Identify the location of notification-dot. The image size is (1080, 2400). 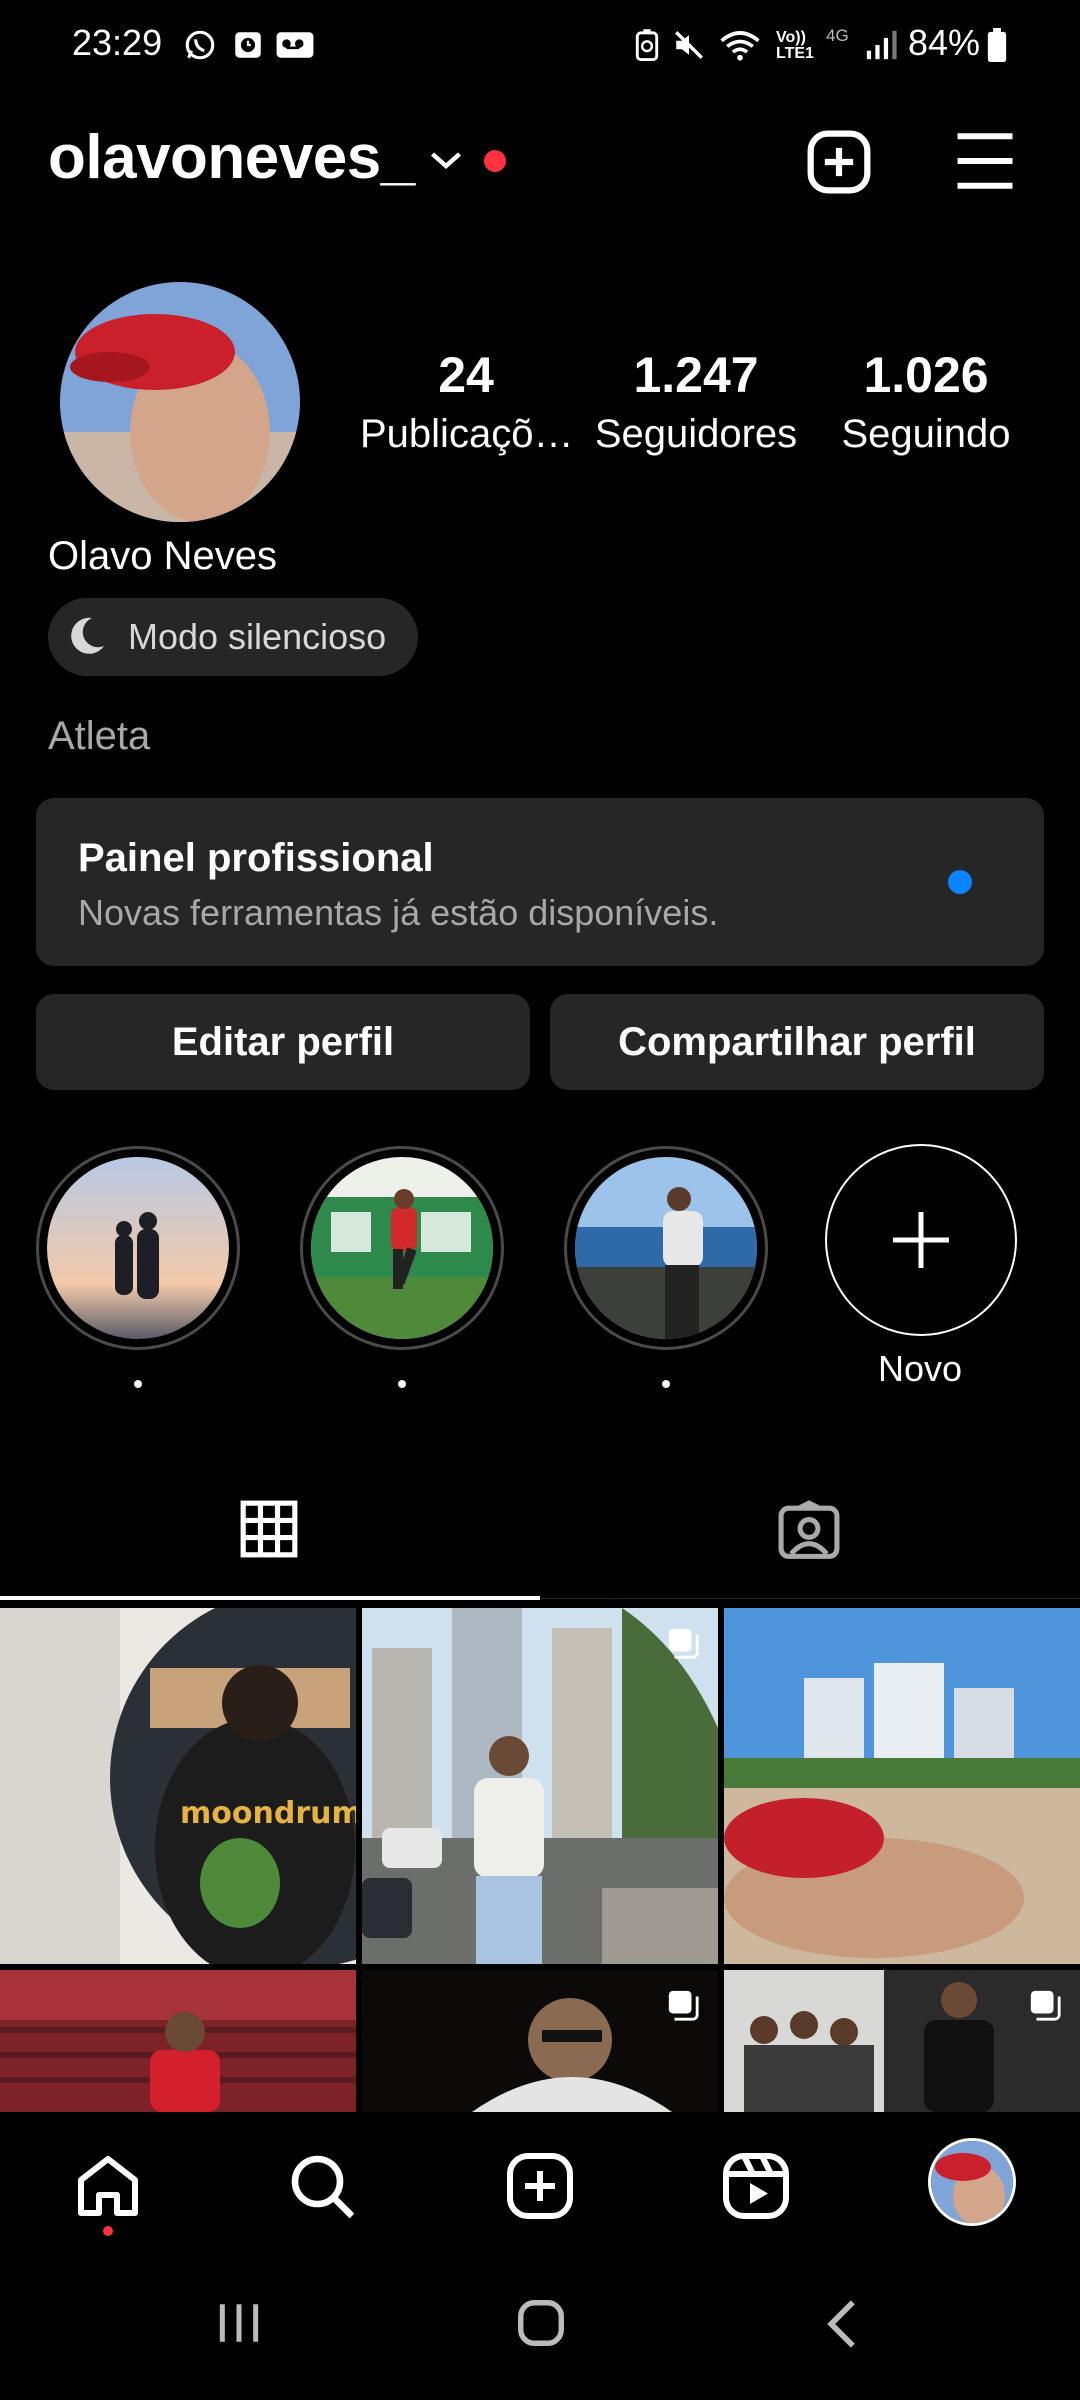
(495, 161).